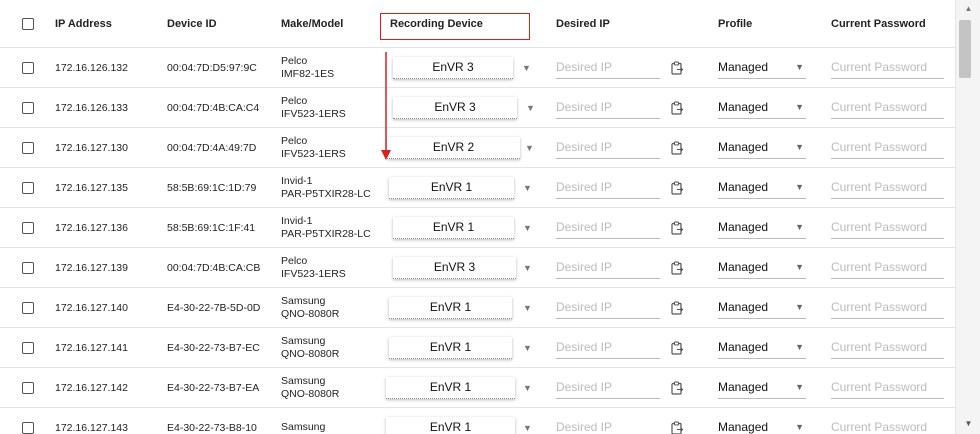 This screenshot has height=434, width=980. Describe the element at coordinates (83, 23) in the screenshot. I see `header-ip-address: IP Address` at that location.